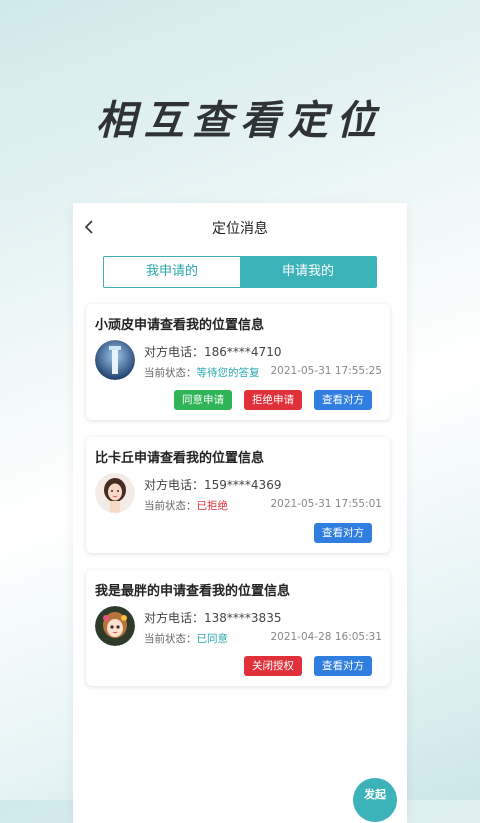  I want to click on close-authorization-button: 关闭授权, so click(273, 666).